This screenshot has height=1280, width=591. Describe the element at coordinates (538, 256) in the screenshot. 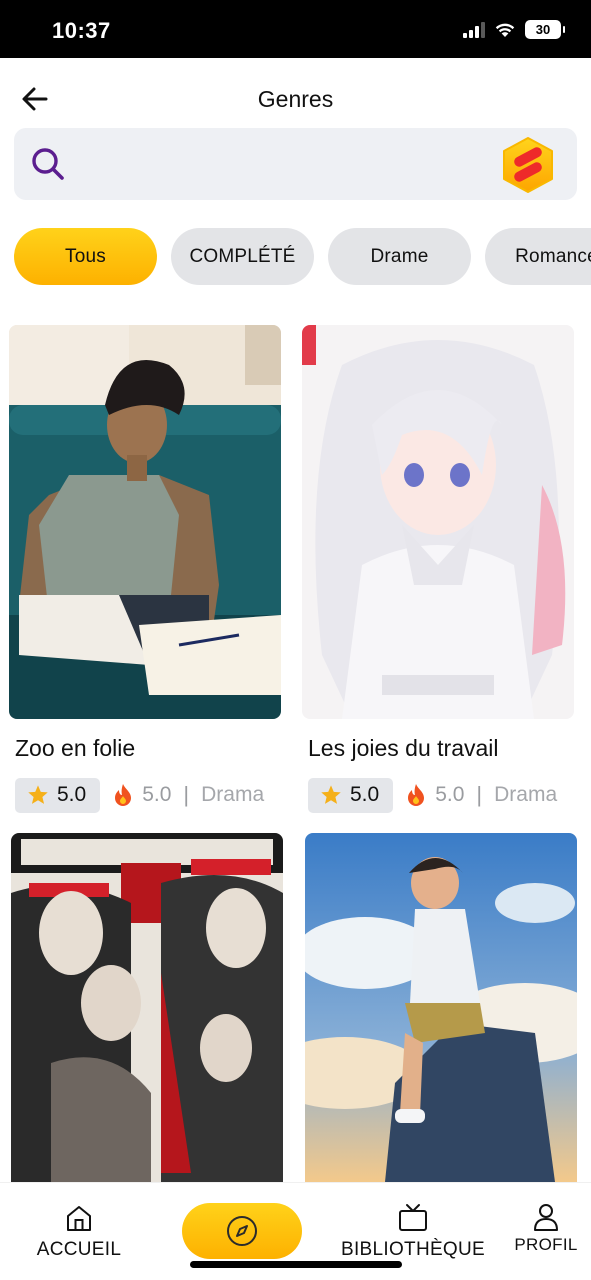

I see `chip-romance: Romance` at that location.